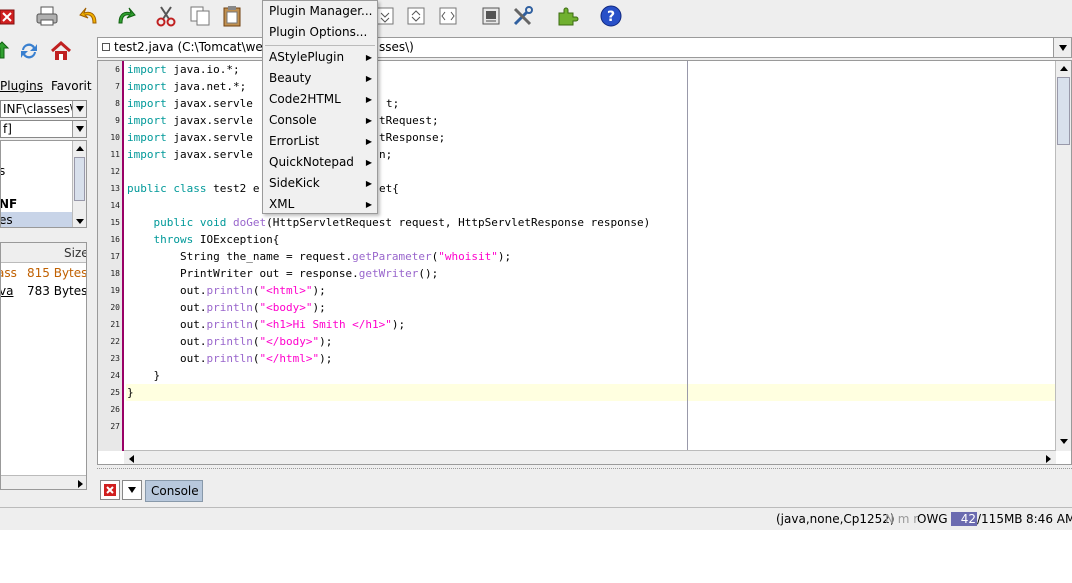 The image size is (1072, 583). I want to click on memory-total: /115MB, so click(1000, 519).